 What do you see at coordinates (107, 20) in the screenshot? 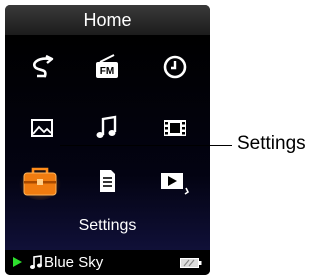
I see `home-title: Home` at bounding box center [107, 20].